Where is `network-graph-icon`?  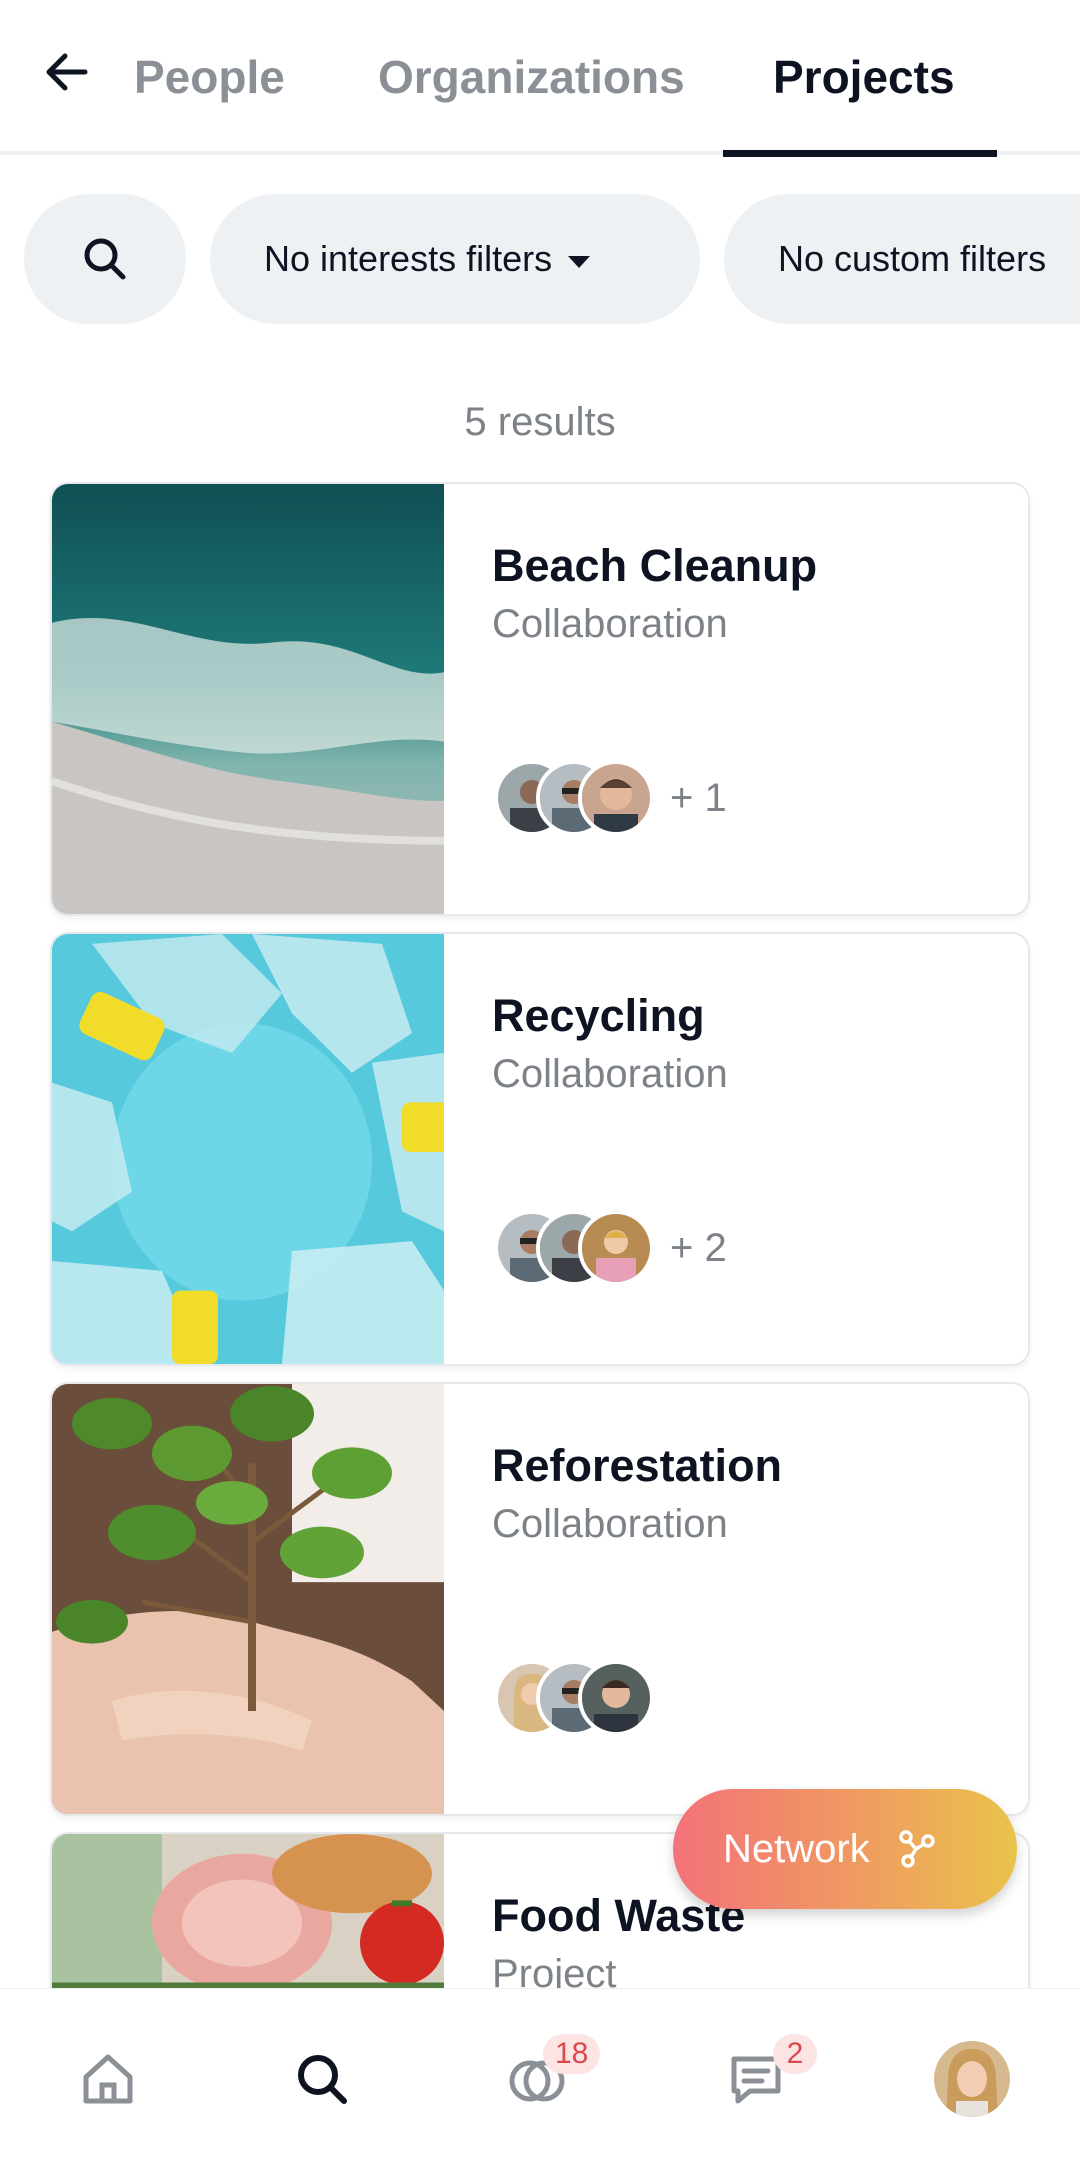
network-graph-icon is located at coordinates (916, 1849).